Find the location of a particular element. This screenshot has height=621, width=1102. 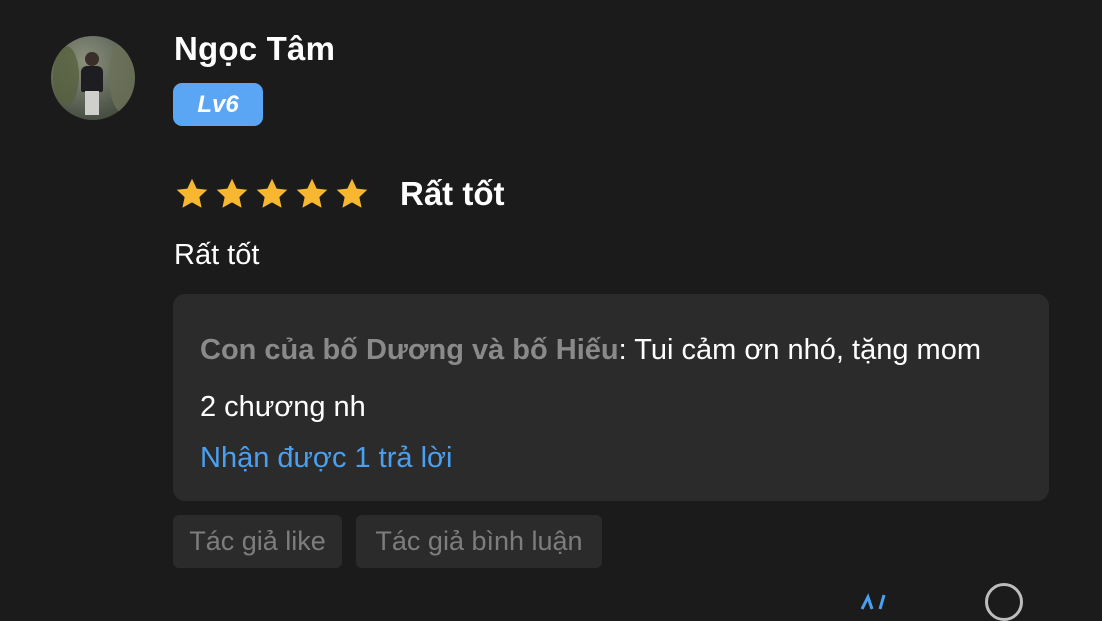

star-rating is located at coordinates (272, 194).